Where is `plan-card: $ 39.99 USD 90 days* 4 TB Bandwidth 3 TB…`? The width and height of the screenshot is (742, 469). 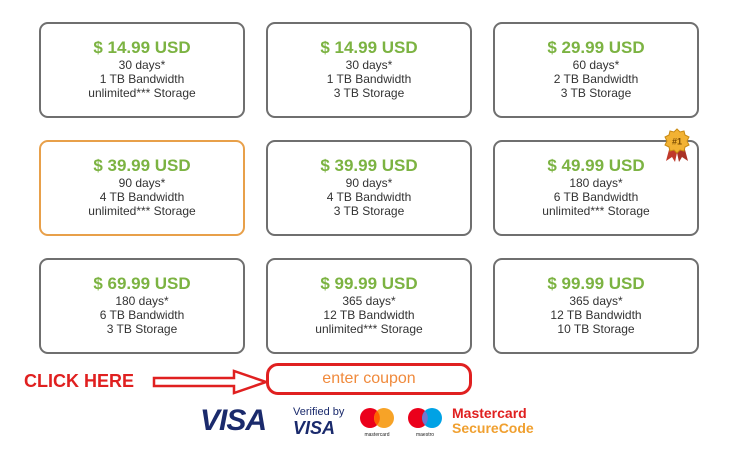
plan-card: $ 39.99 USD 90 days* 4 TB Bandwidth 3 TB… is located at coordinates (369, 188).